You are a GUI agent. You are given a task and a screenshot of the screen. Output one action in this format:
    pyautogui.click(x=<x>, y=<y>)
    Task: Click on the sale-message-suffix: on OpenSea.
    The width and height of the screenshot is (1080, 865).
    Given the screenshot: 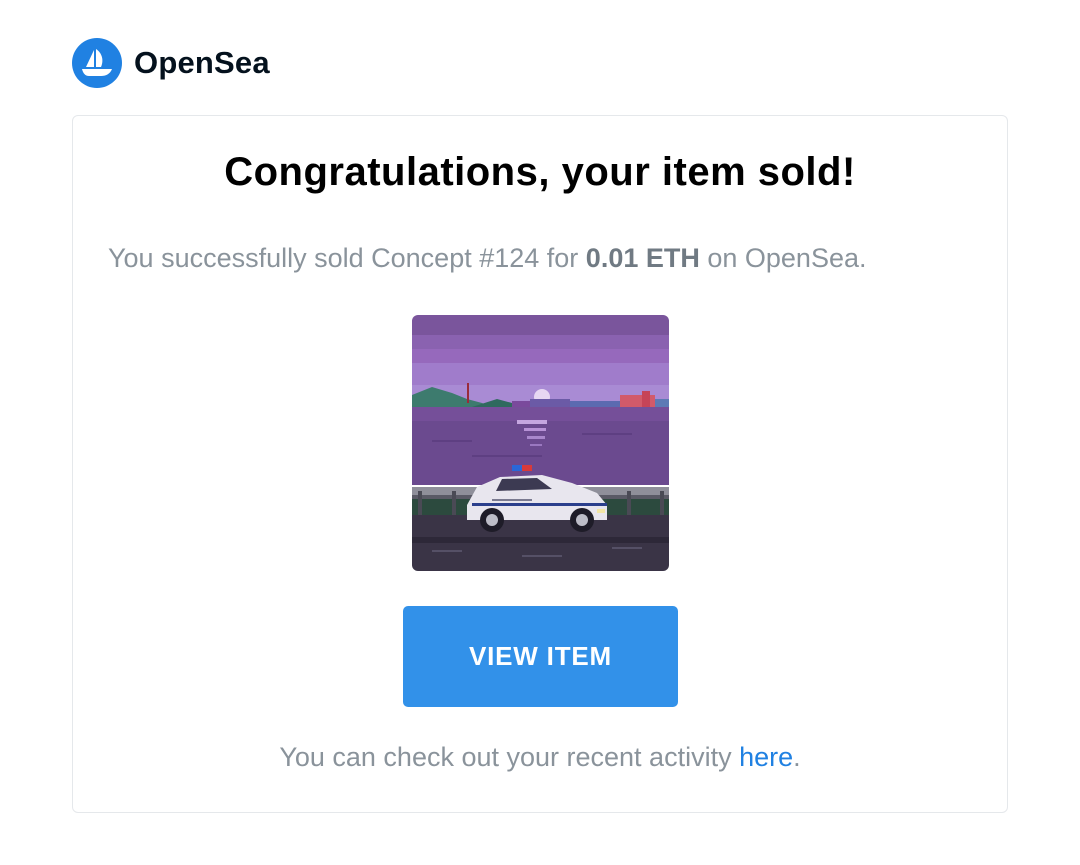 What is the action you would take?
    pyautogui.click(x=783, y=258)
    